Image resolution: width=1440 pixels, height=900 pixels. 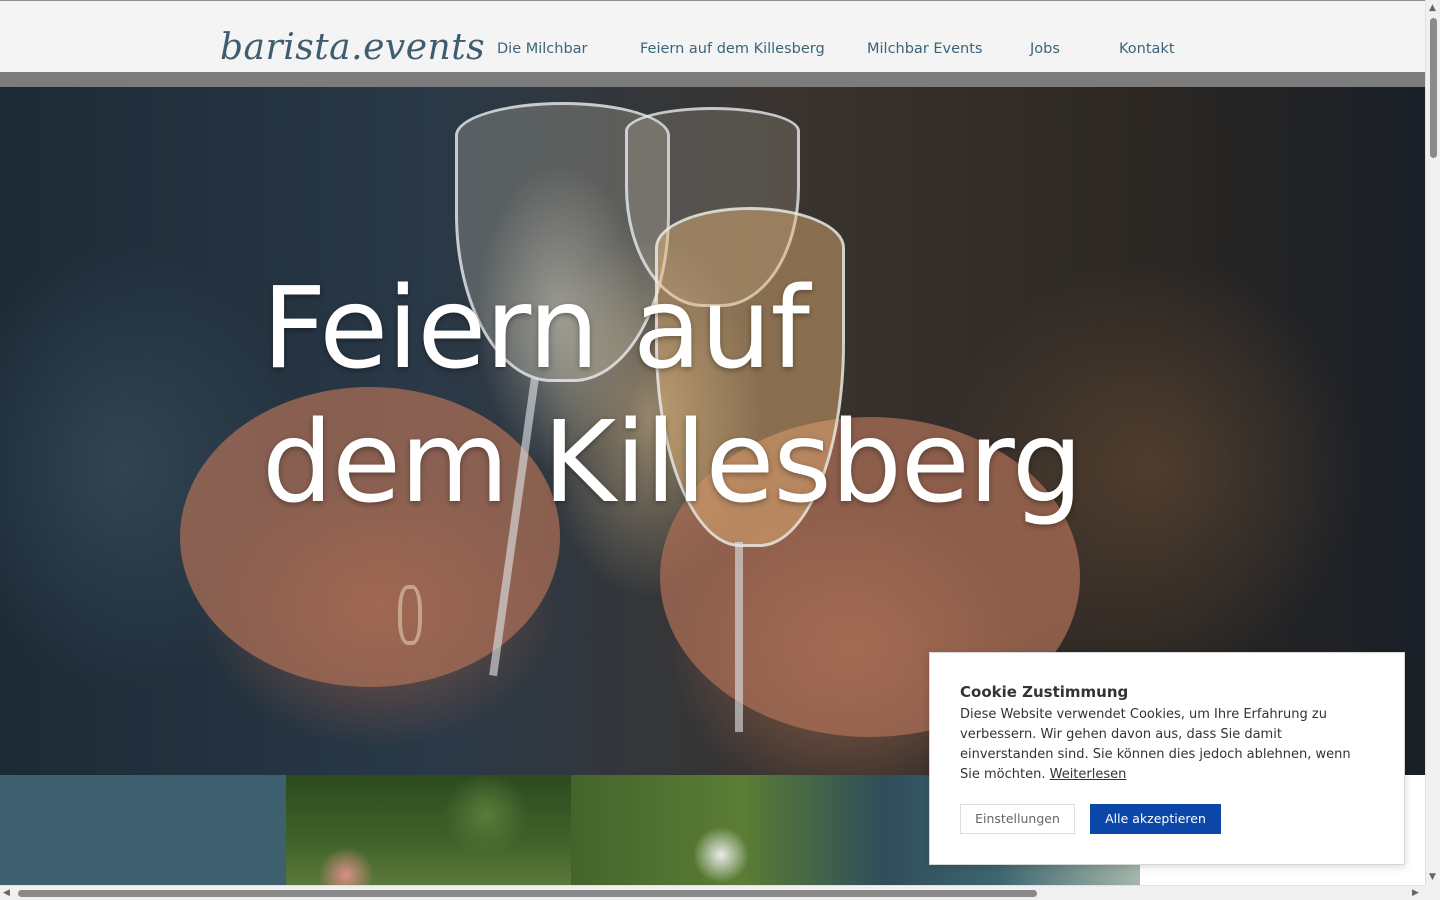 What do you see at coordinates (410, 615) in the screenshot?
I see `hero-ring` at bounding box center [410, 615].